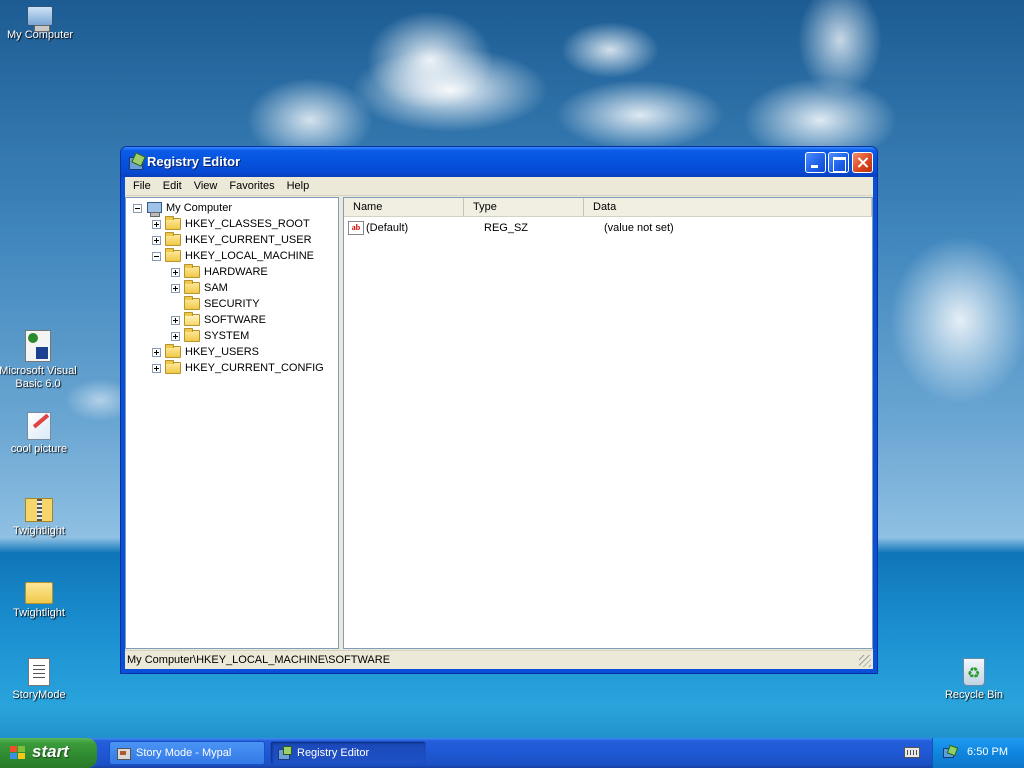 The width and height of the screenshot is (1024, 768). I want to click on column-data: Data, so click(728, 207).